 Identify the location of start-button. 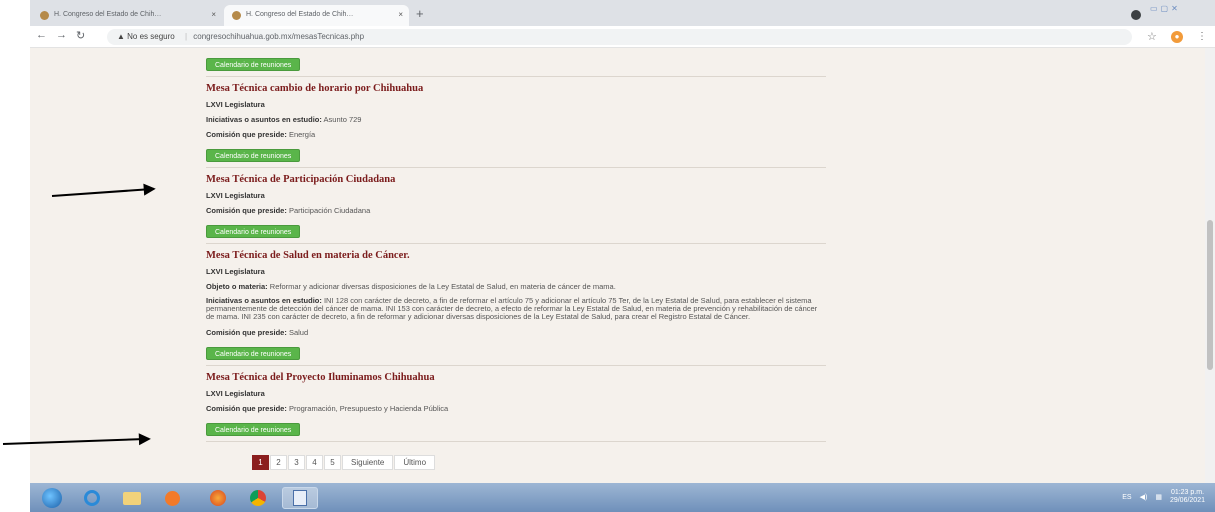
(52, 498).